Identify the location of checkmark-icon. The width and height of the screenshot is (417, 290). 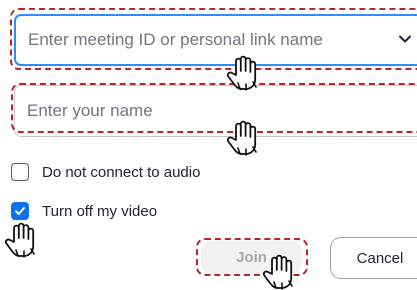
(20, 211).